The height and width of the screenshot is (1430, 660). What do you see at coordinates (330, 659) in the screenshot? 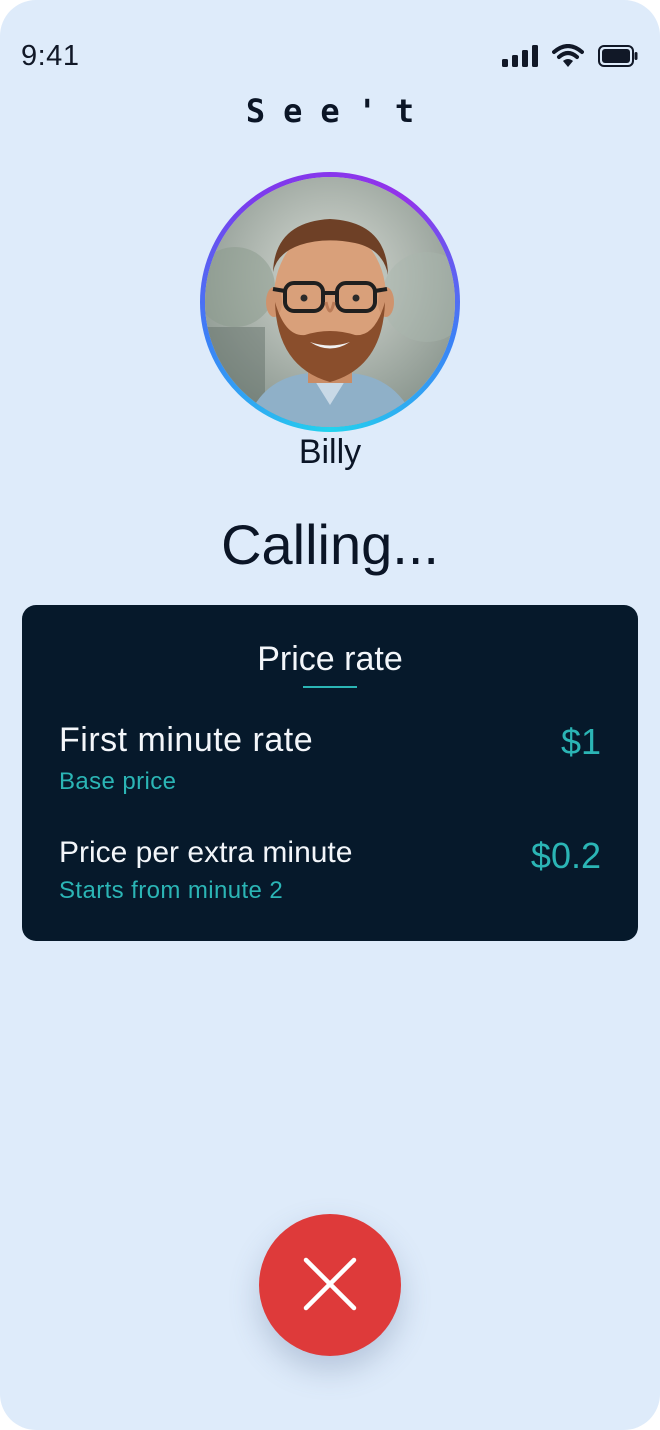
I see `price-rate-title: Price rate` at bounding box center [330, 659].